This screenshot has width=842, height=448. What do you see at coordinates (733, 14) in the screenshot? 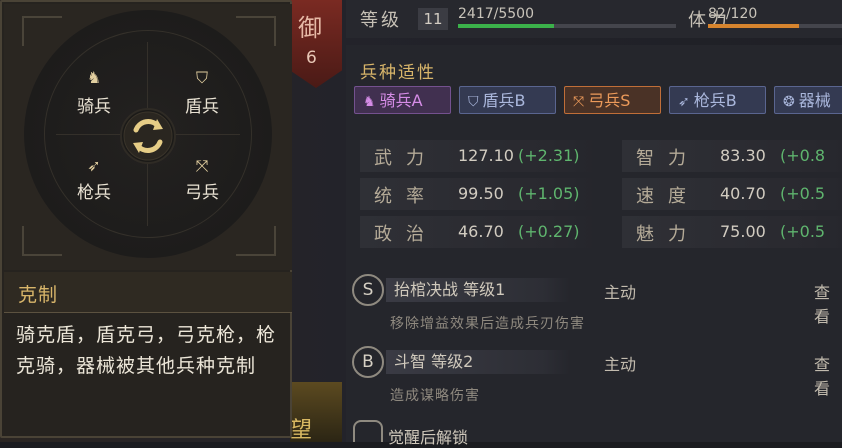
I see `stamina-text: 82/120` at bounding box center [733, 14].